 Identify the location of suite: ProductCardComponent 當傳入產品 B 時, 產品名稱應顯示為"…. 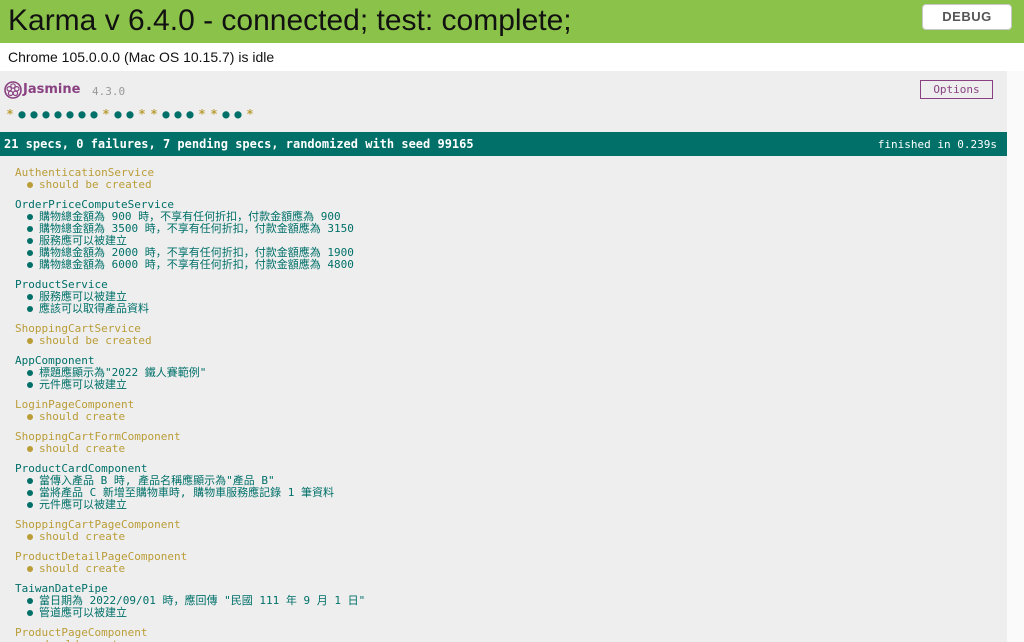
(505, 487).